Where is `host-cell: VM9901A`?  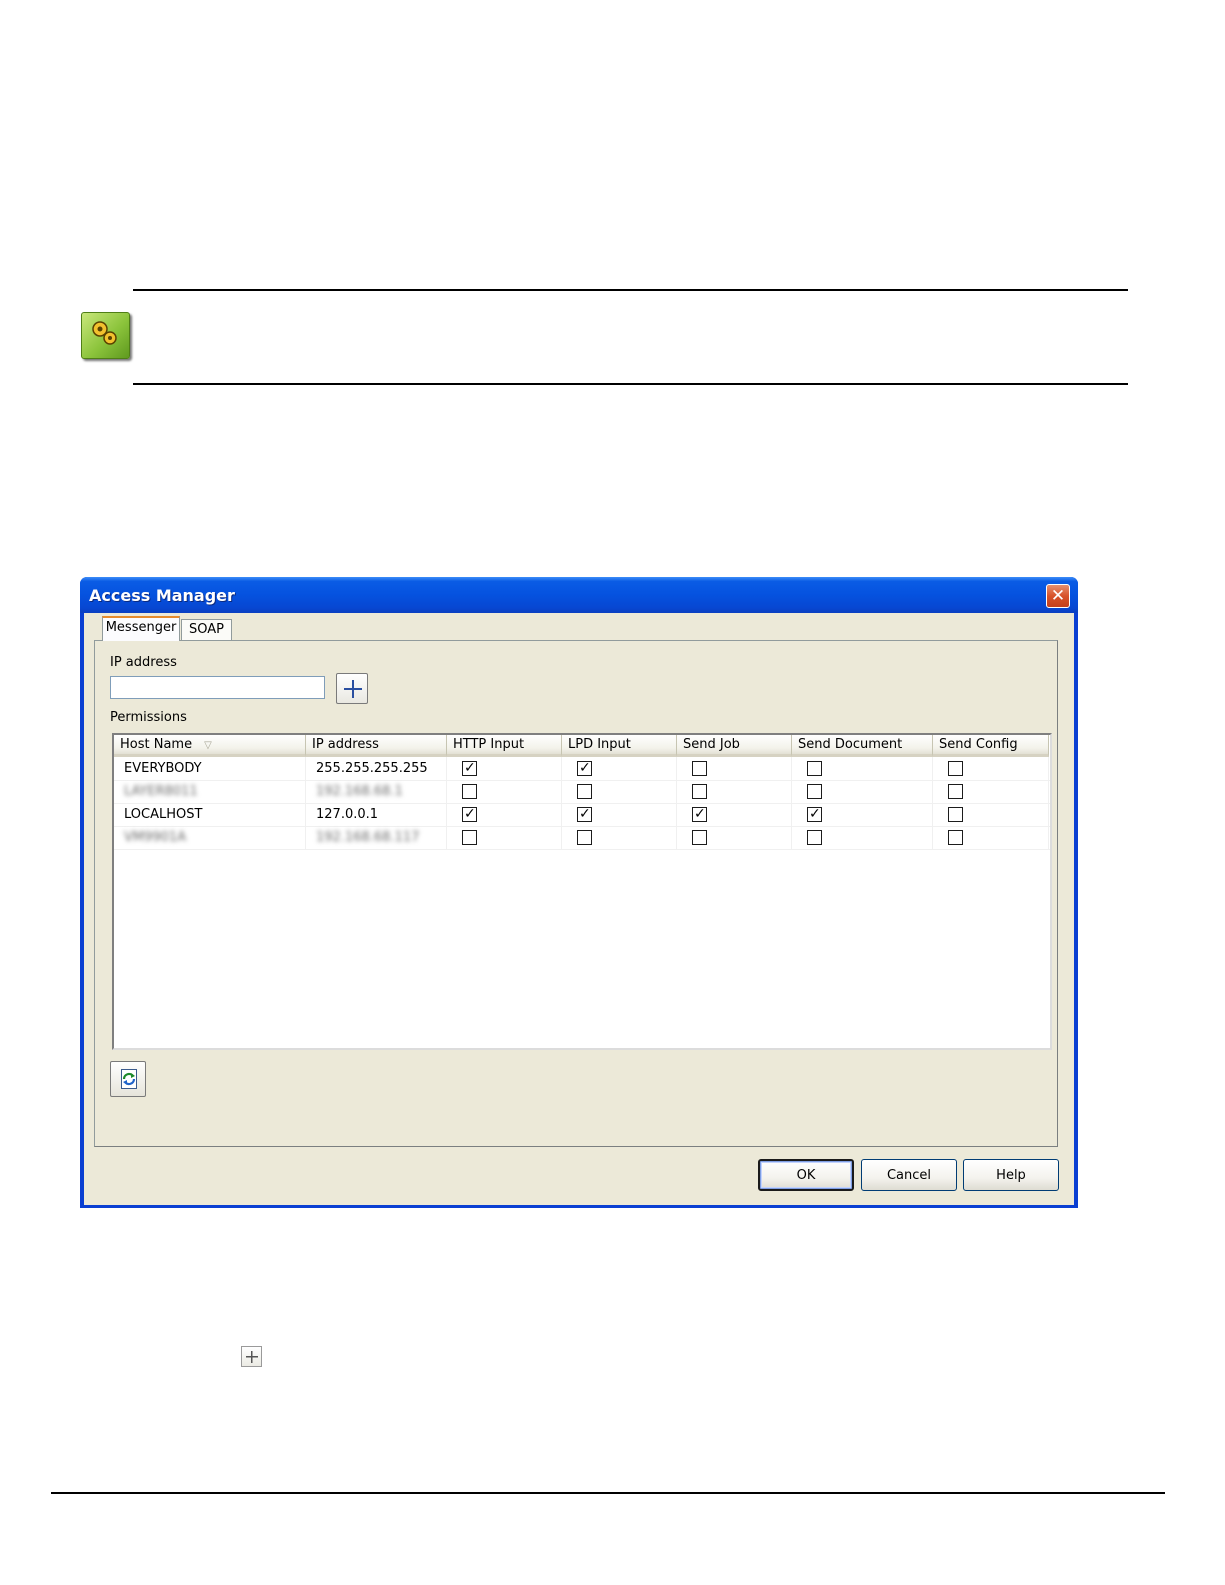
host-cell: VM9901A is located at coordinates (210, 837).